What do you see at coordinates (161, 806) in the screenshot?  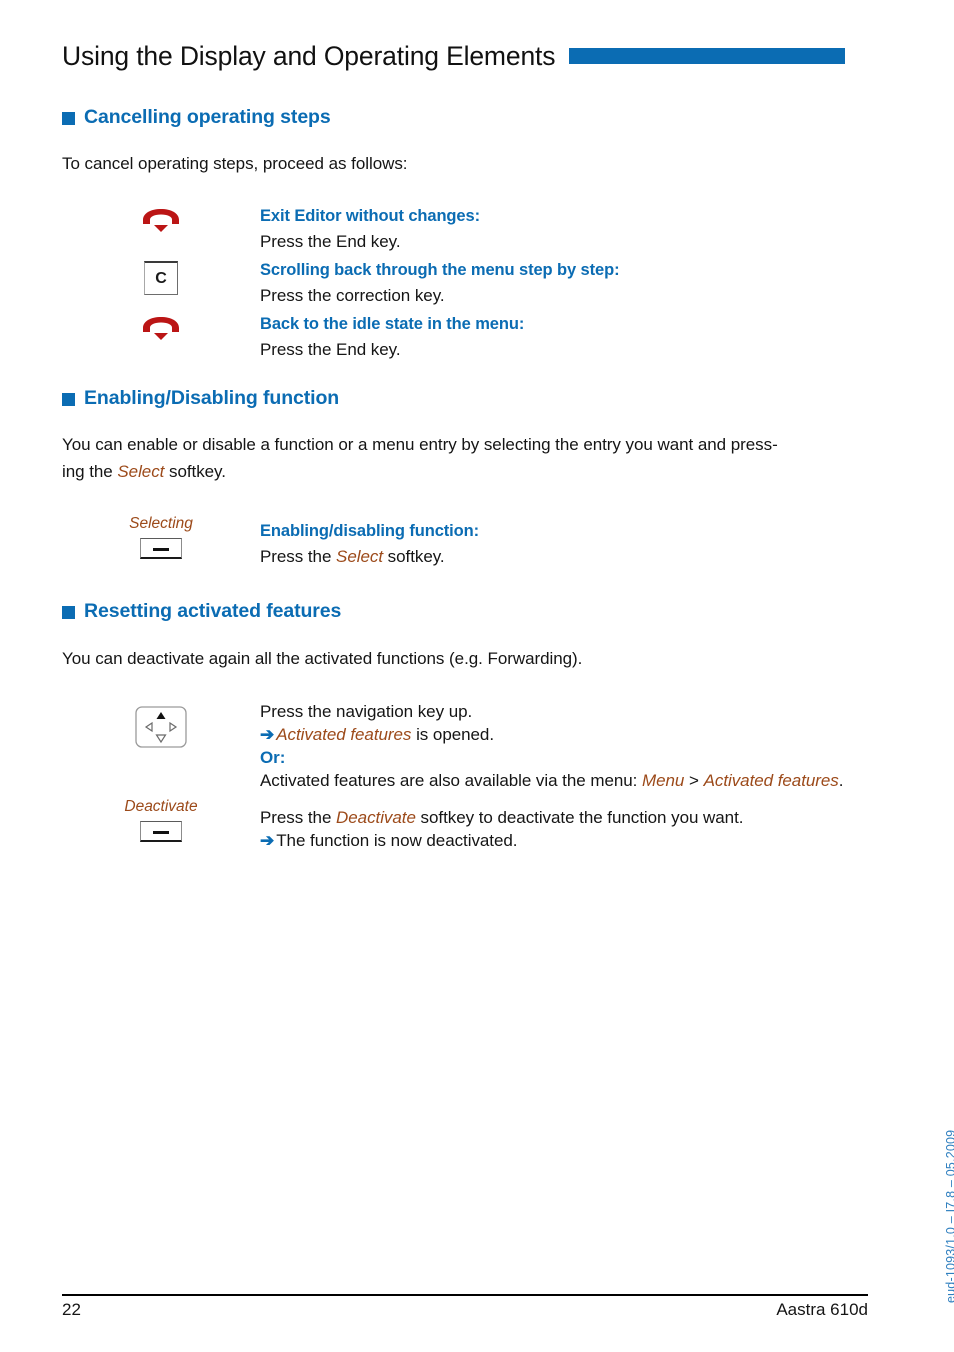 I see `softkey-caption: Deactivate` at bounding box center [161, 806].